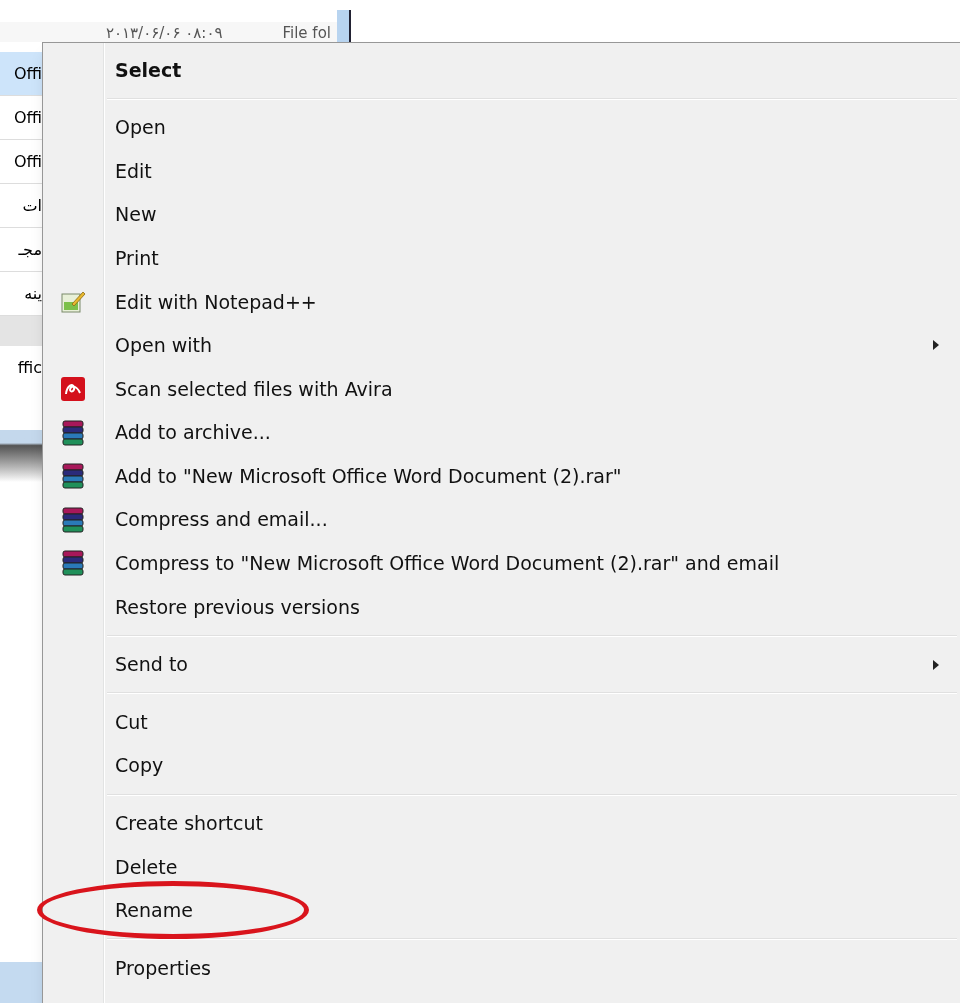 The image size is (960, 1003). Describe the element at coordinates (501, 301) in the screenshot. I see `menu-item: Edit with Notepad++` at that location.